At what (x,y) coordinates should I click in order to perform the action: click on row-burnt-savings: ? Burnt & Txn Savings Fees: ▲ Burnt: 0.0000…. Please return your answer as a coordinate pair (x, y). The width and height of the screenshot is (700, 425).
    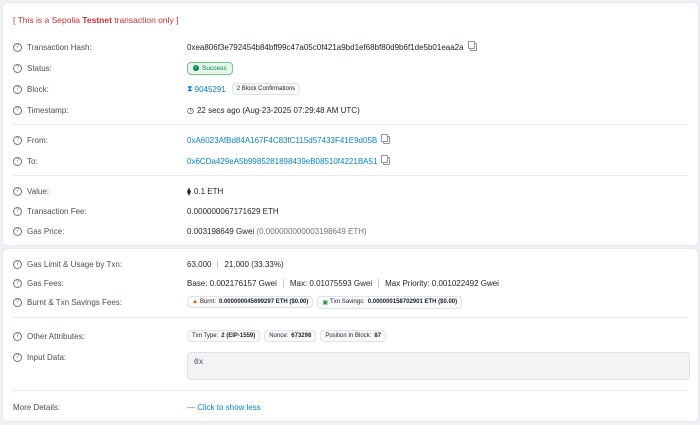
    Looking at the image, I should click on (350, 302).